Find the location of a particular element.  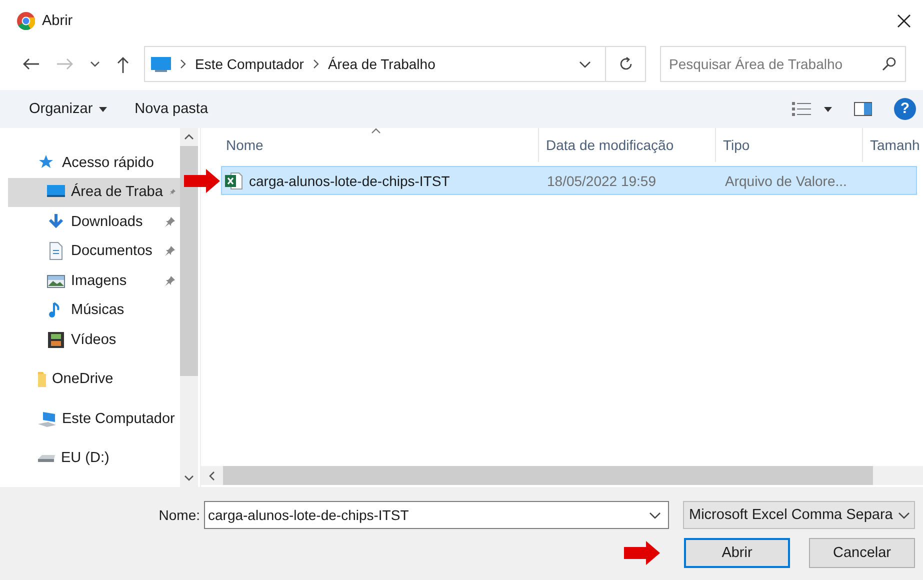

up-arrow-icon is located at coordinates (123, 64).